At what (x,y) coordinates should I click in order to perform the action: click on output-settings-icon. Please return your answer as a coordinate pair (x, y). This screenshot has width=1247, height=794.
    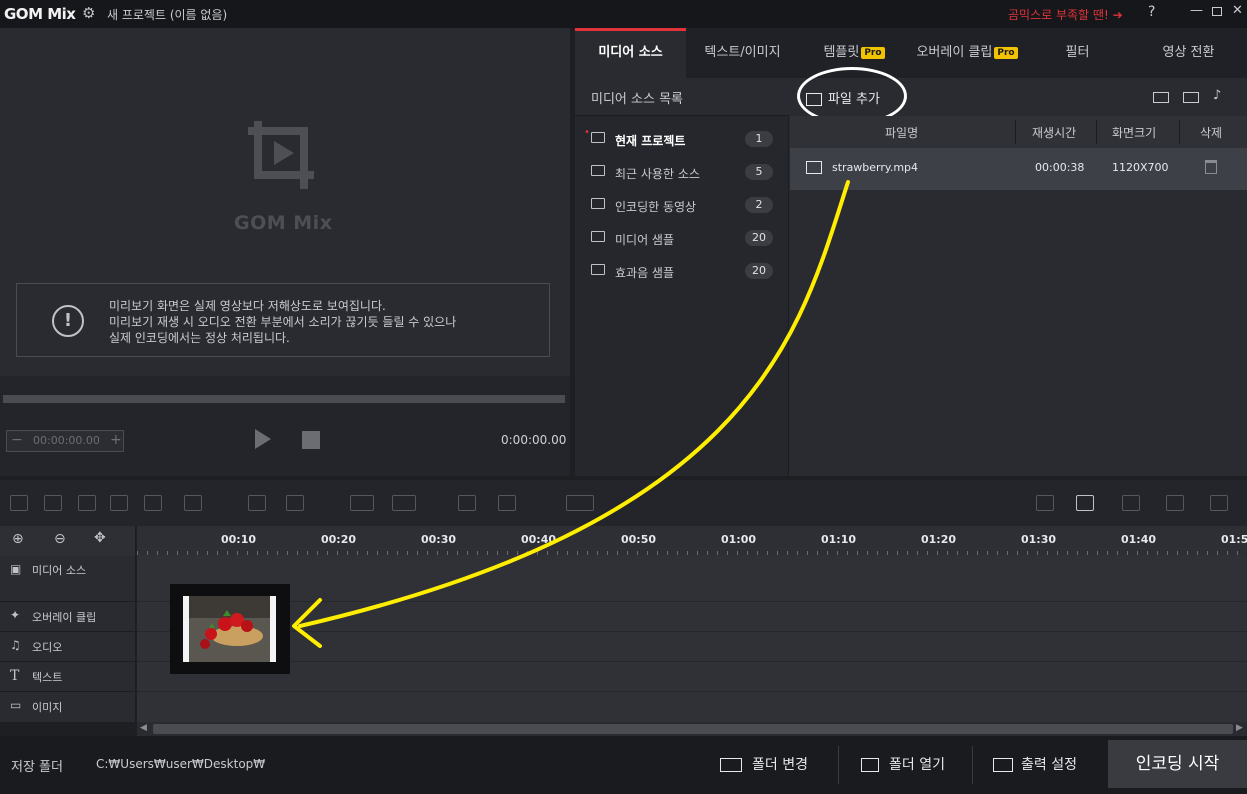
    Looking at the image, I should click on (1003, 765).